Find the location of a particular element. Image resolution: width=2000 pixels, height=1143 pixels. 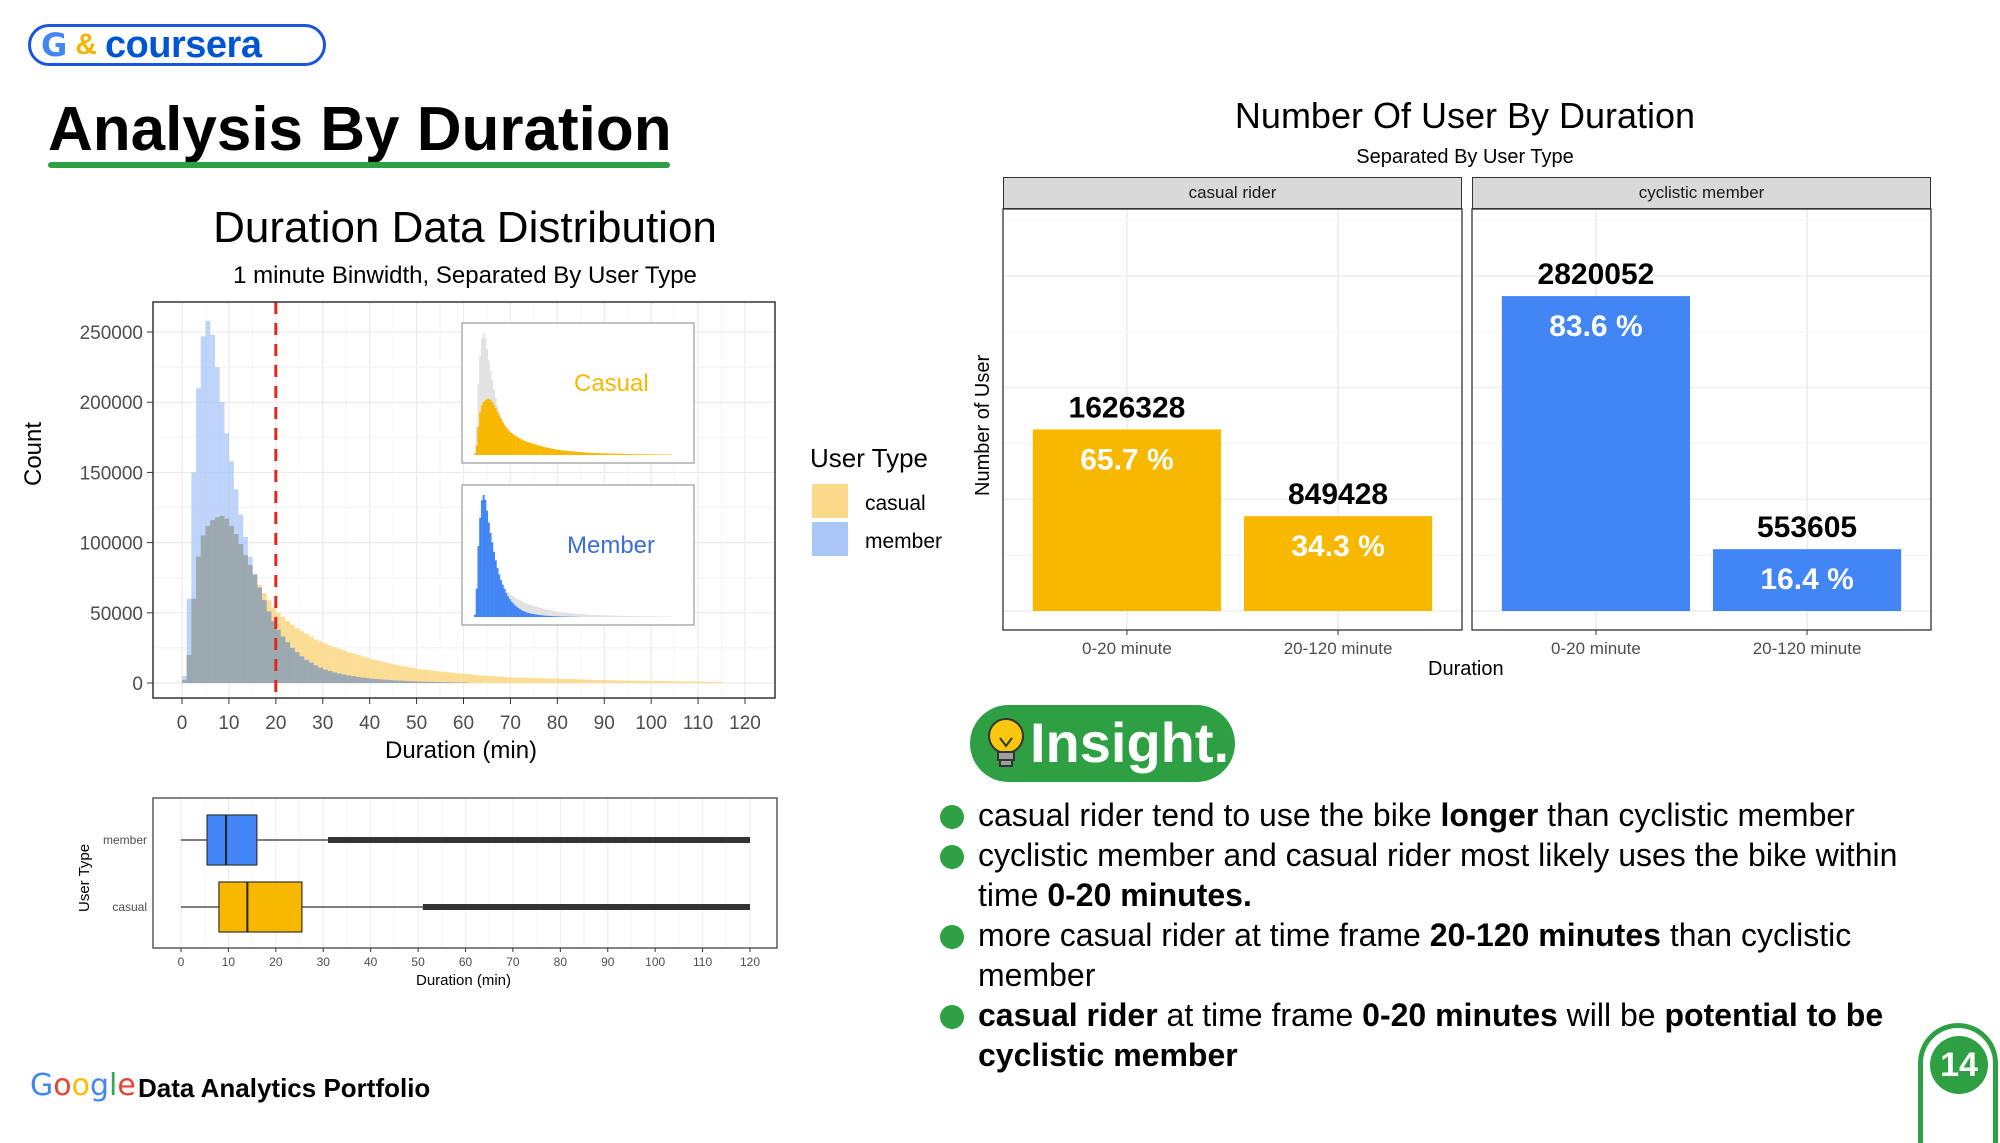

boxplot-x-tick-label: 0 is located at coordinates (181, 962).